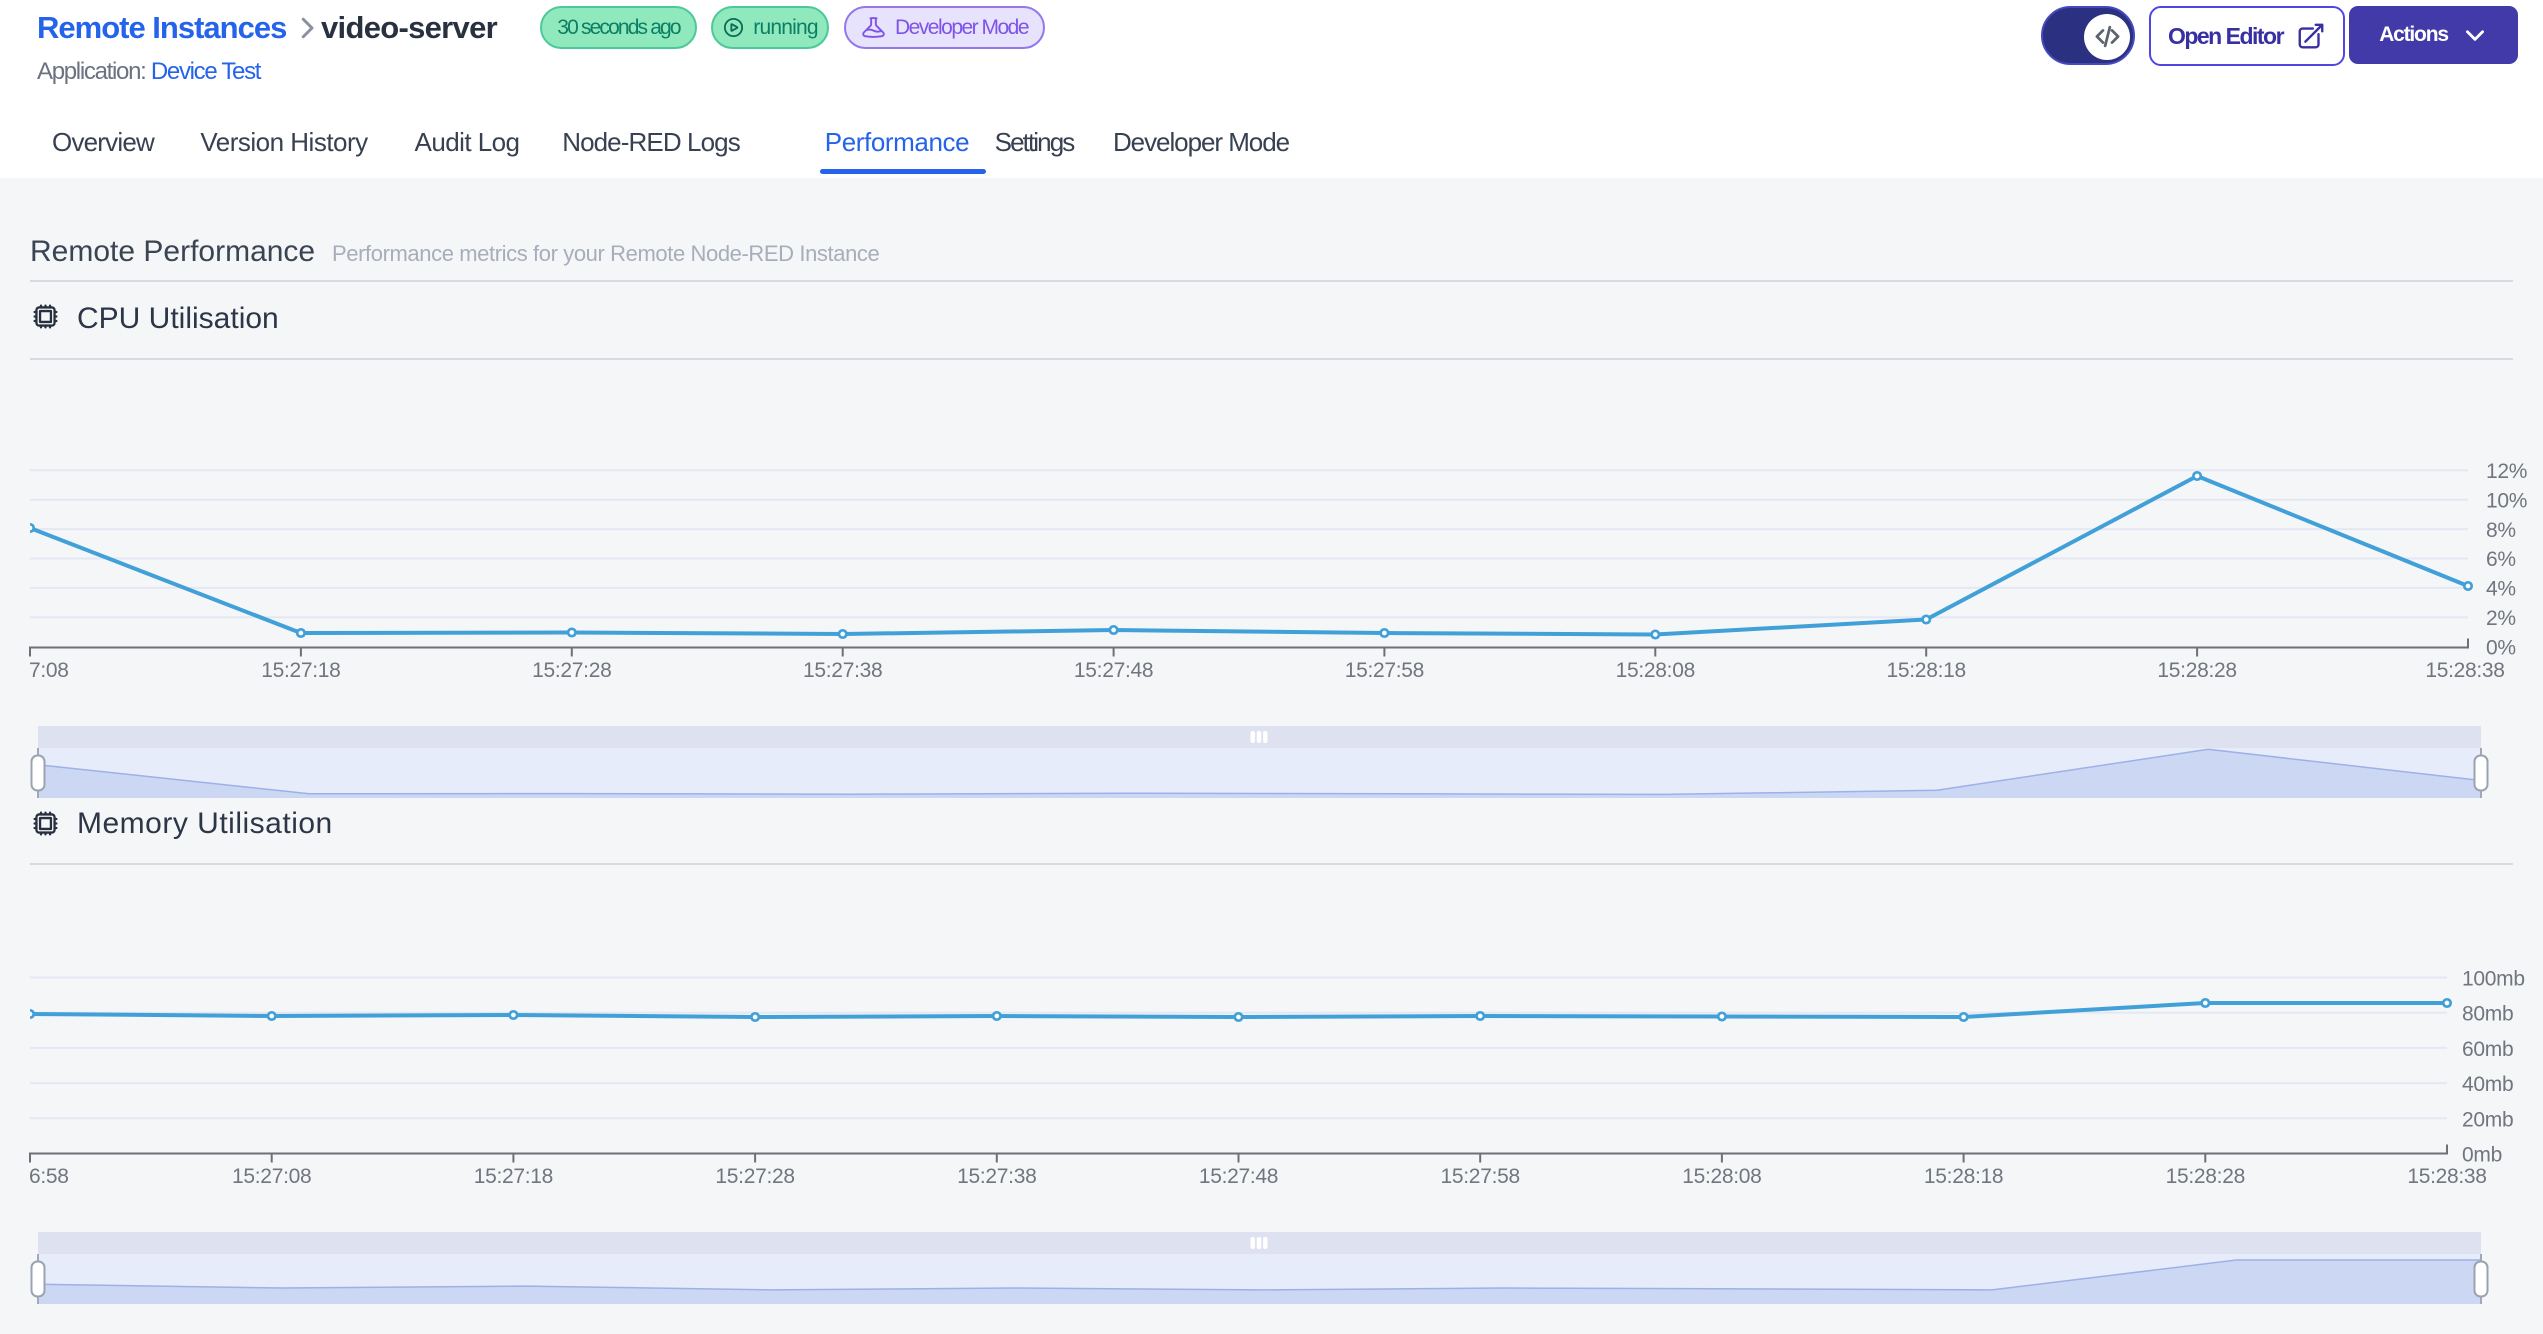  What do you see at coordinates (2501, 618) in the screenshot?
I see `svg-text: 2%` at bounding box center [2501, 618].